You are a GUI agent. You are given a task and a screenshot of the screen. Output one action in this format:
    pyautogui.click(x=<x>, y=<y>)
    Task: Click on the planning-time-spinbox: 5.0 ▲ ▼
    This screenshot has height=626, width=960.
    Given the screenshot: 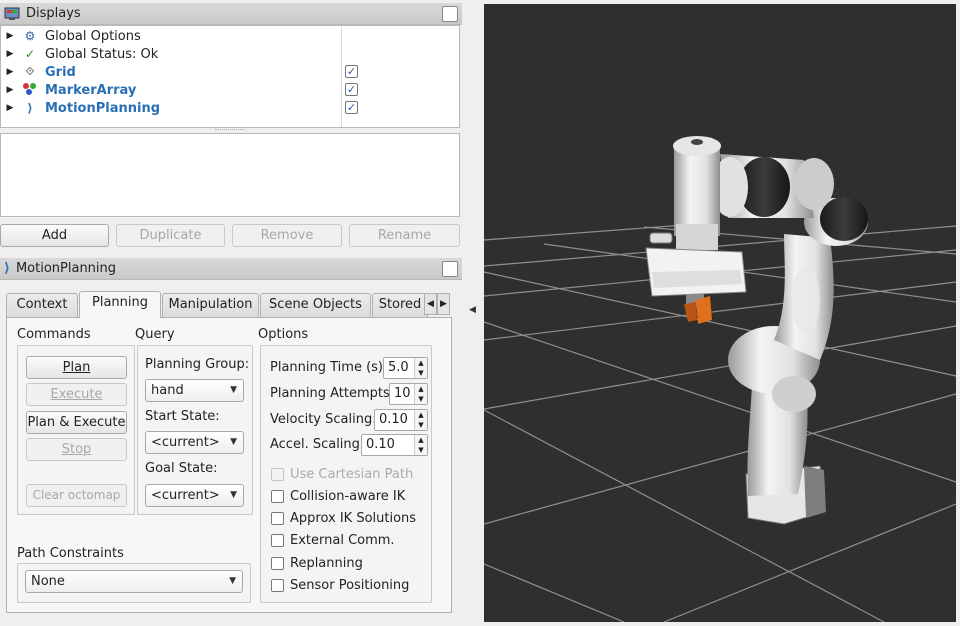 What is the action you would take?
    pyautogui.click(x=405, y=368)
    